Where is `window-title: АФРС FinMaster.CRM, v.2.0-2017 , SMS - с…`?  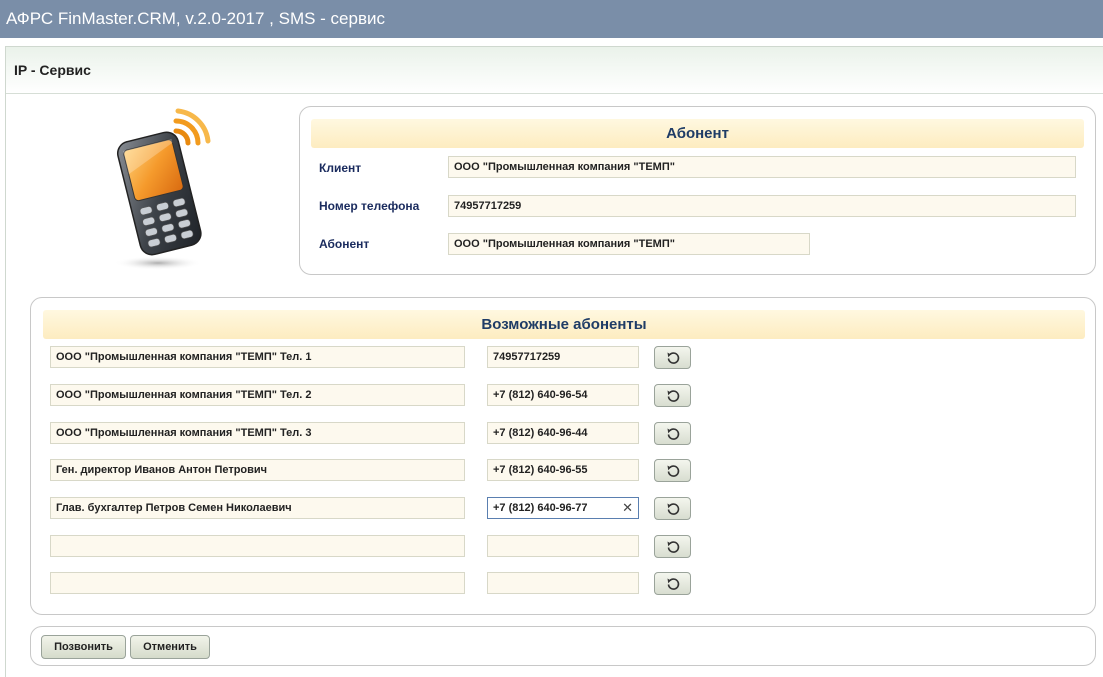 window-title: АФРС FinMaster.CRM, v.2.0-2017 , SMS - с… is located at coordinates (551, 19).